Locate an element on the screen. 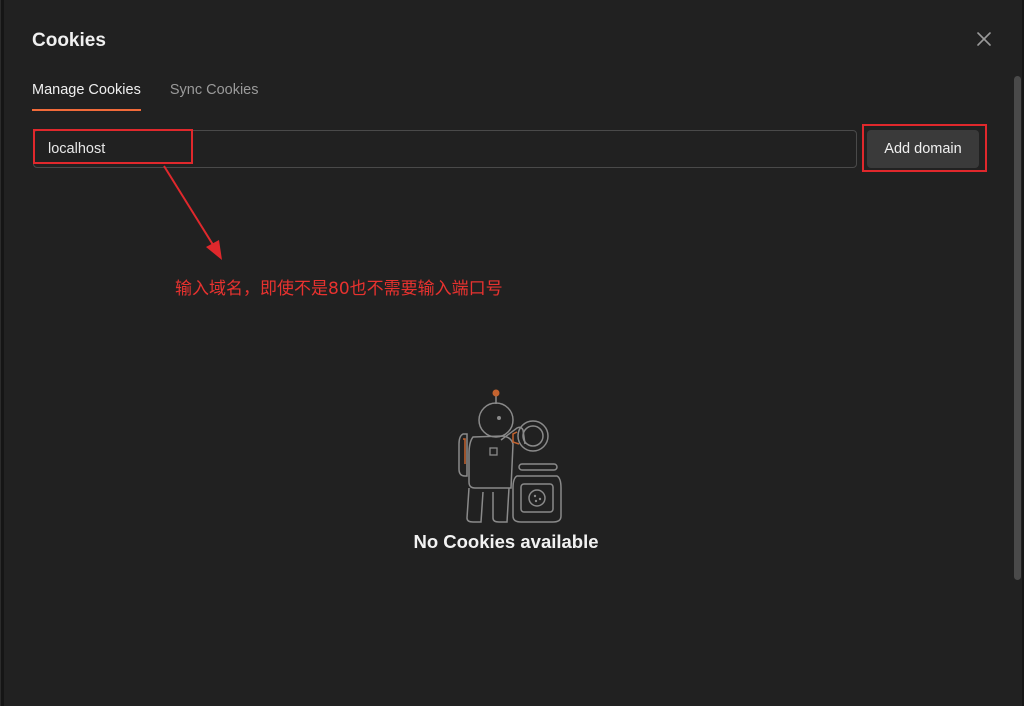 This screenshot has height=706, width=1024. add-domain-button: Add domain is located at coordinates (923, 149).